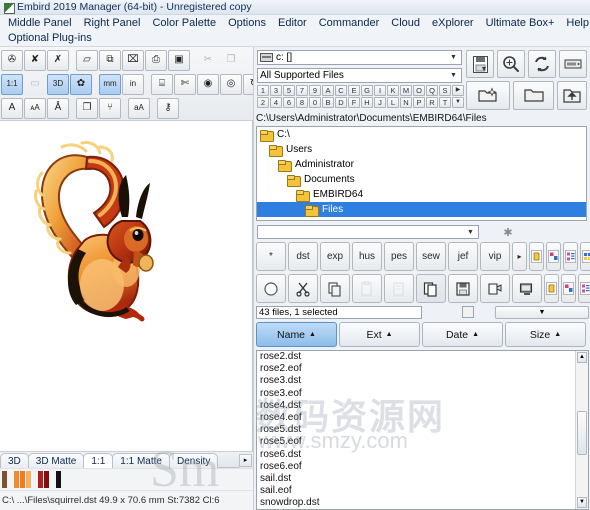 This screenshot has height=510, width=590. Describe the element at coordinates (542, 64) in the screenshot. I see `refresh-button` at that location.